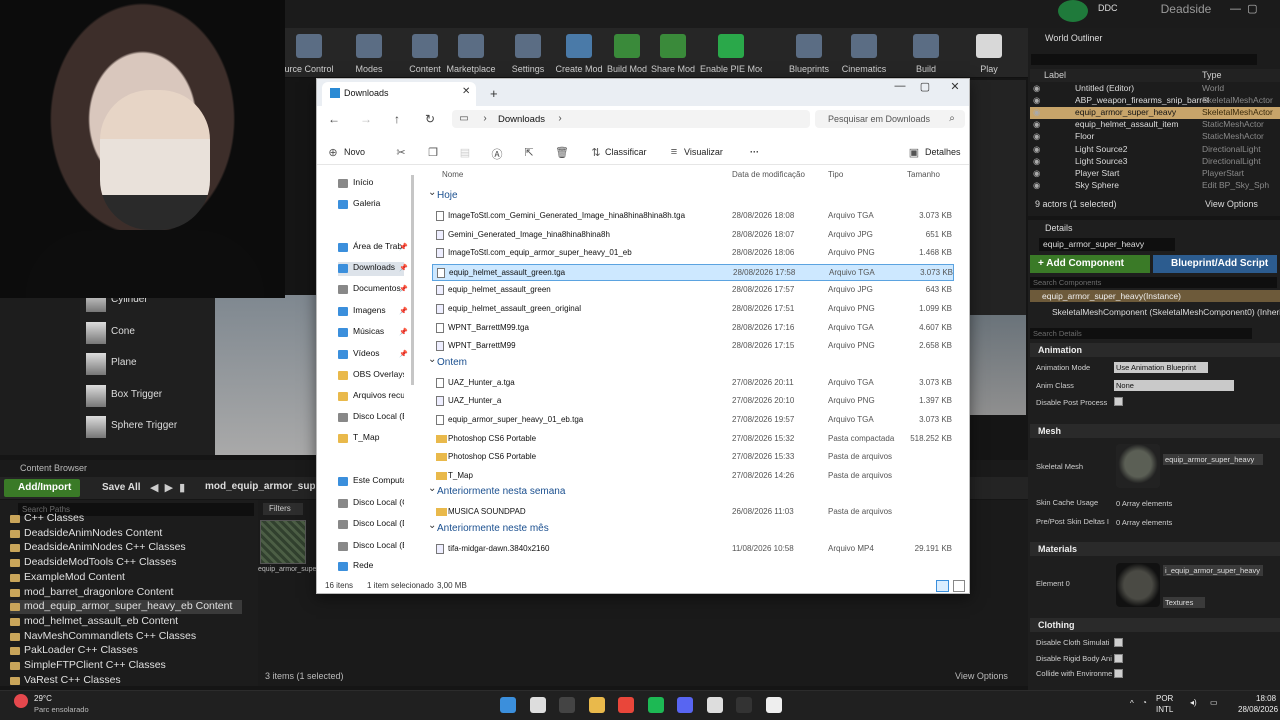 This screenshot has height=720, width=1280. Describe the element at coordinates (371, 567) in the screenshot. I see `nav-item: Rede` at that location.